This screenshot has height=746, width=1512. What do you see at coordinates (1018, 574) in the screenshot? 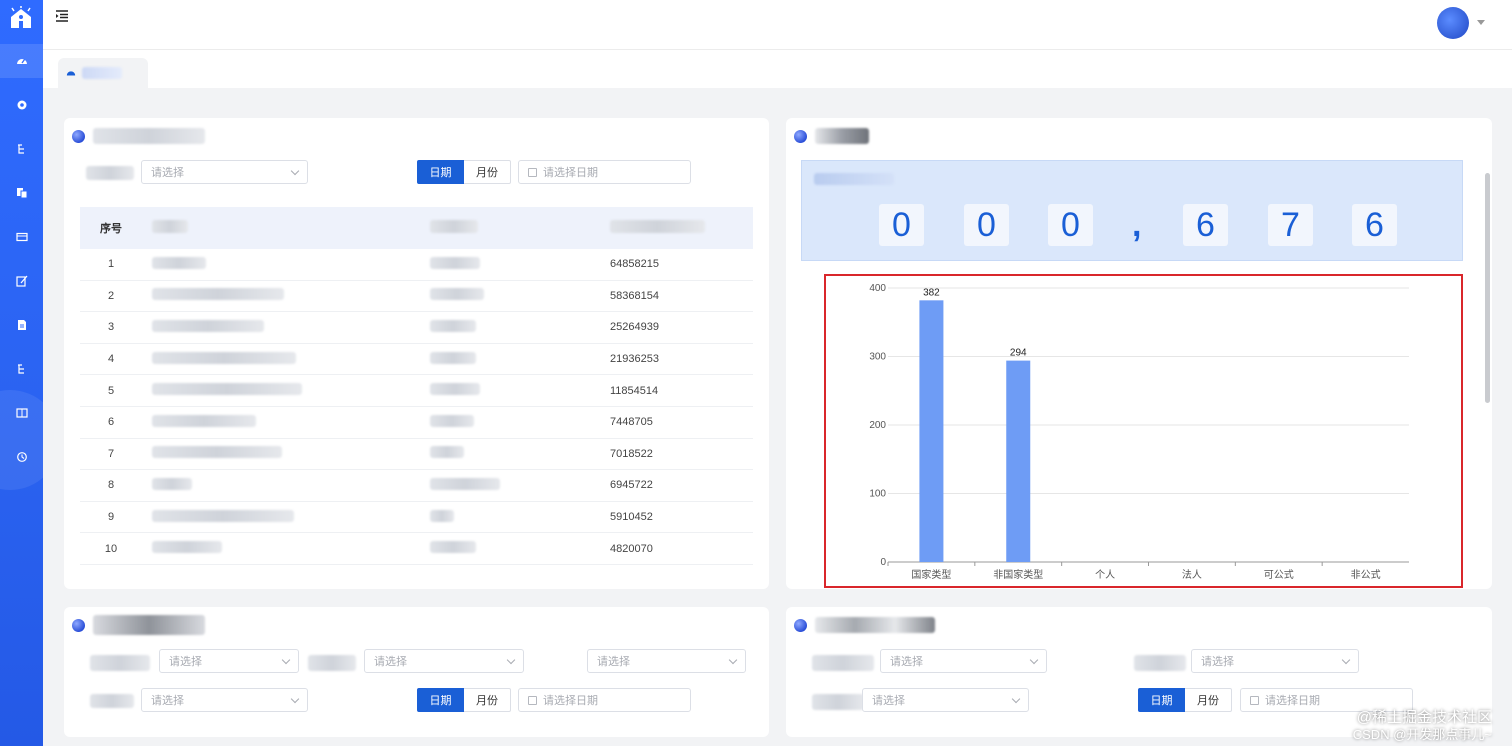
I see `x-tick-label: 非国家类型` at bounding box center [1018, 574].